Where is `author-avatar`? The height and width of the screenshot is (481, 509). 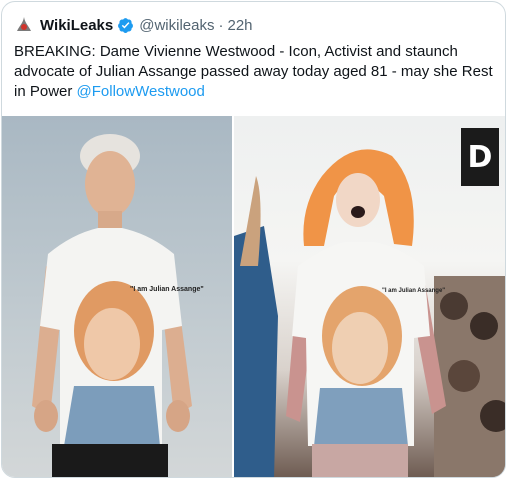
author-avatar is located at coordinates (24, 25).